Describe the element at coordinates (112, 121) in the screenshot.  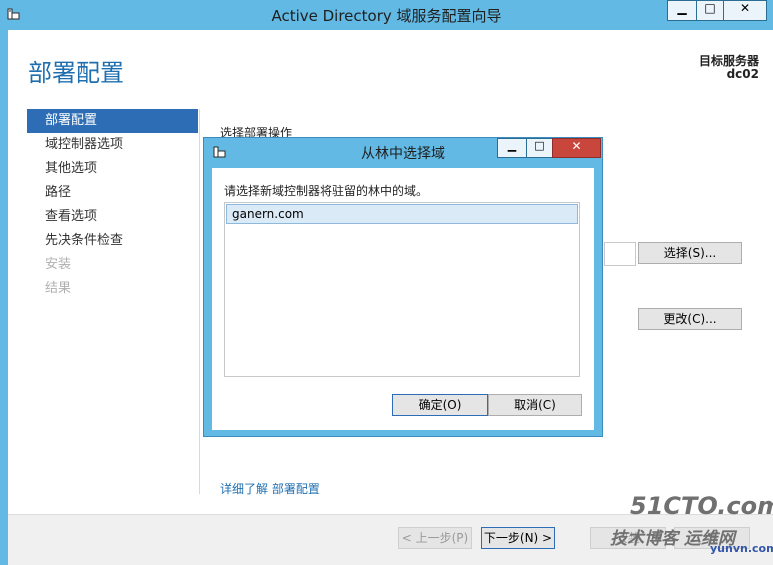
I see `nav-item-deployment-config: 部署配置` at that location.